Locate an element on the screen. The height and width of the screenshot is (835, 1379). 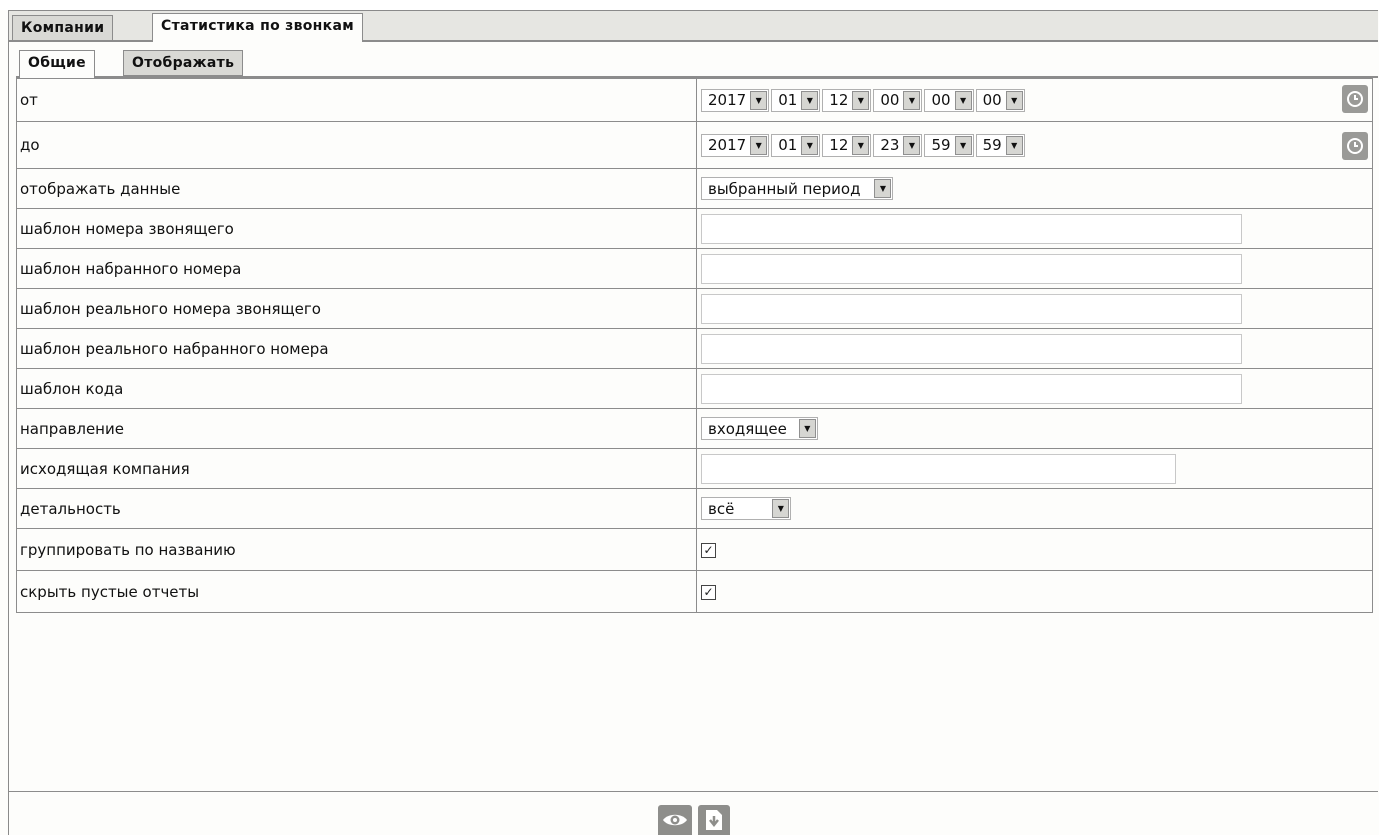
row-from: от 2017 ▼ 01 ▼ 12 ▼ 00 ▼ 00 ▼ 00 ▼ is located at coordinates (694, 100).